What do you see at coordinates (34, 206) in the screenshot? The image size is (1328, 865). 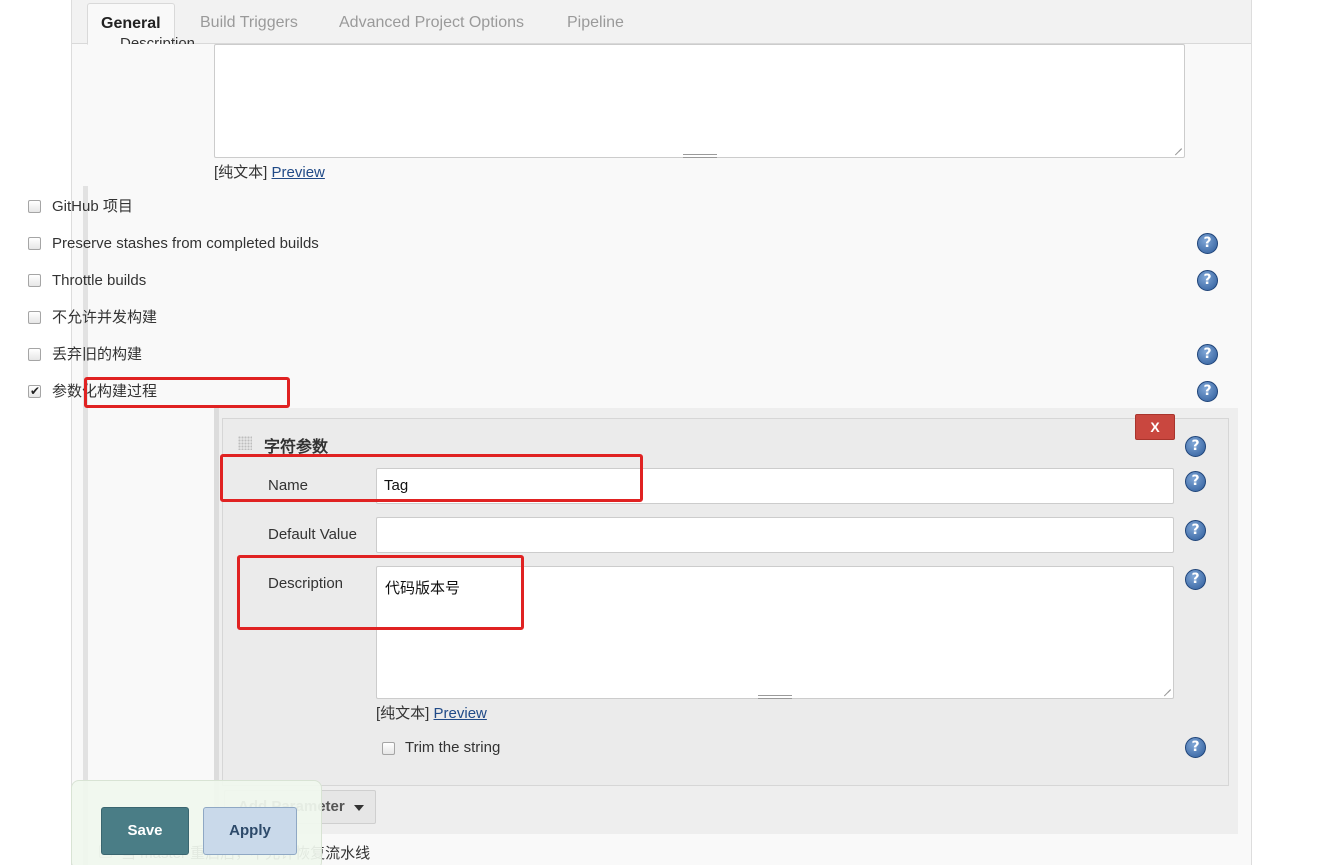 I see `github-project-checkbox` at bounding box center [34, 206].